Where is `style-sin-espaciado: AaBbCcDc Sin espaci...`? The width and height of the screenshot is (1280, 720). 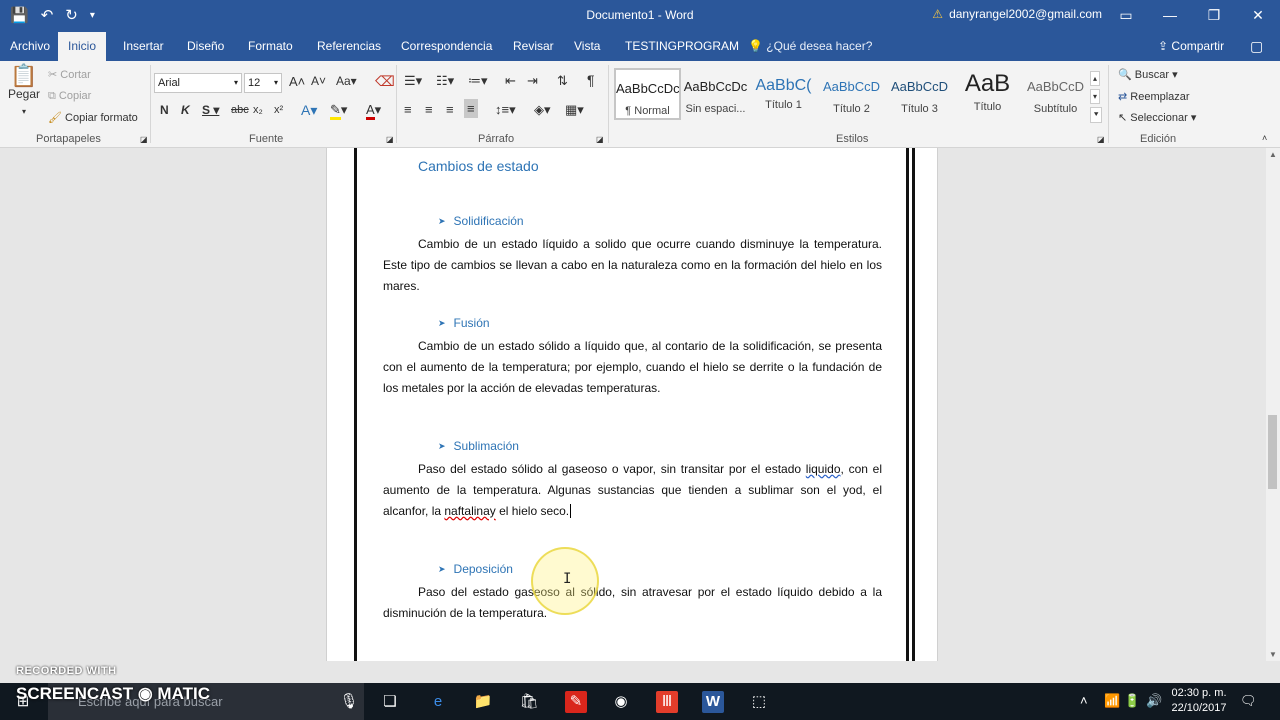
style-sin-espaciado: AaBbCcDc Sin espaci... is located at coordinates (715, 94).